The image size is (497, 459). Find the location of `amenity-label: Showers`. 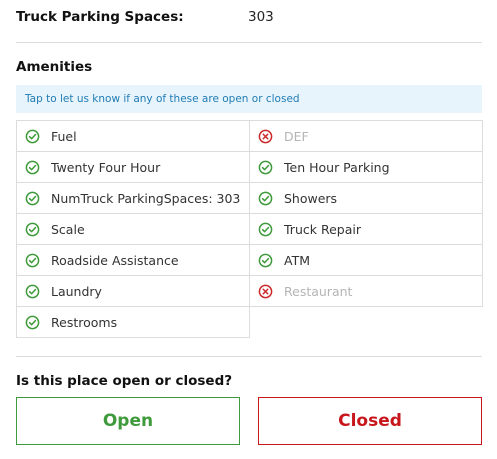

amenity-label: Showers is located at coordinates (311, 198).